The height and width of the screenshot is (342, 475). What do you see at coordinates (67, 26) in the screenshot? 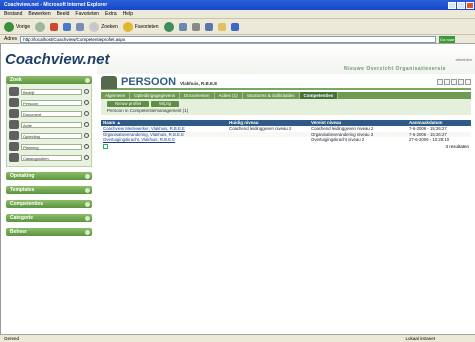
I see `refresh-icon` at bounding box center [67, 26].